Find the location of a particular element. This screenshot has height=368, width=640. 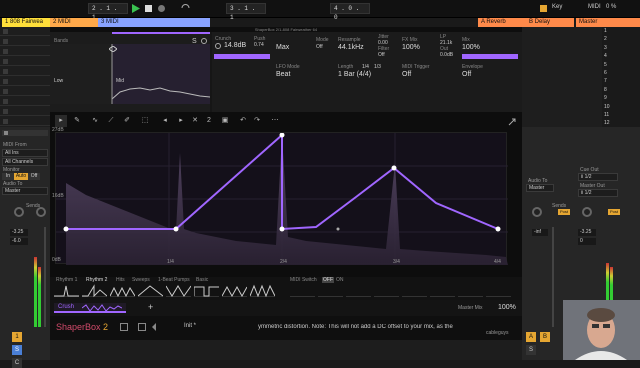

master-mix-value: 100% is located at coordinates (507, 307).